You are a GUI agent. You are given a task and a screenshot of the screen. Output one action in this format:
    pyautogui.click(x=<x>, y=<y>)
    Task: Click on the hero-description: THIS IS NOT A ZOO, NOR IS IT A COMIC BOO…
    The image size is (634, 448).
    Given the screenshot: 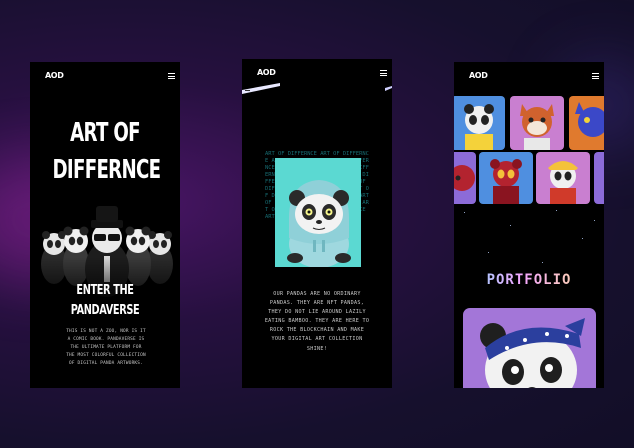 What is the action you would take?
    pyautogui.click(x=106, y=347)
    